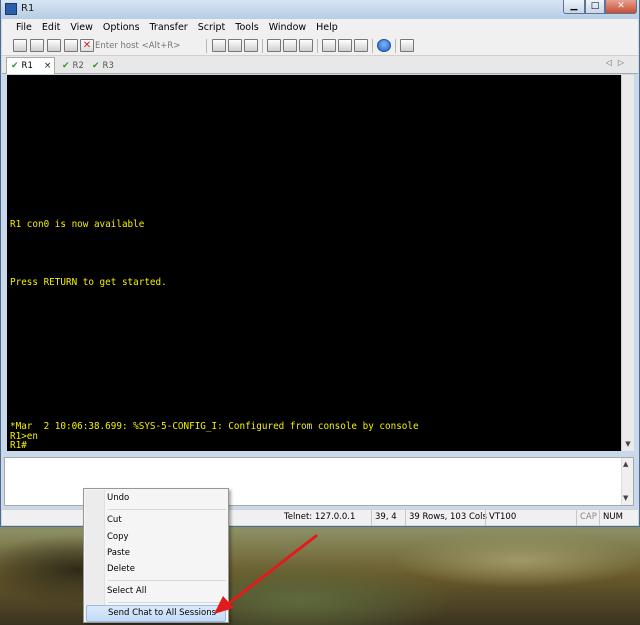 This screenshot has height=625, width=640. I want to click on tab-label: R3, so click(108, 65).